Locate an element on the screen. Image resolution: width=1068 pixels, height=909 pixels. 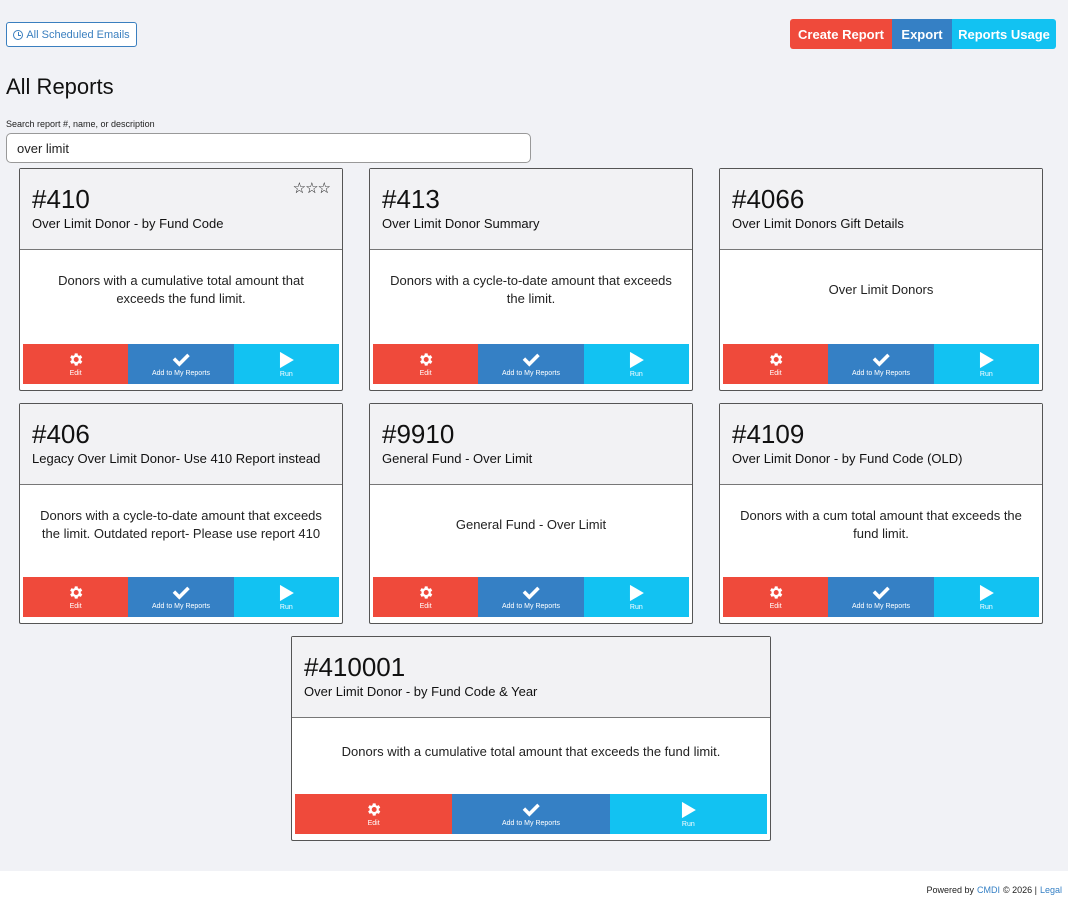
create-report-button: Create Report is located at coordinates (841, 34).